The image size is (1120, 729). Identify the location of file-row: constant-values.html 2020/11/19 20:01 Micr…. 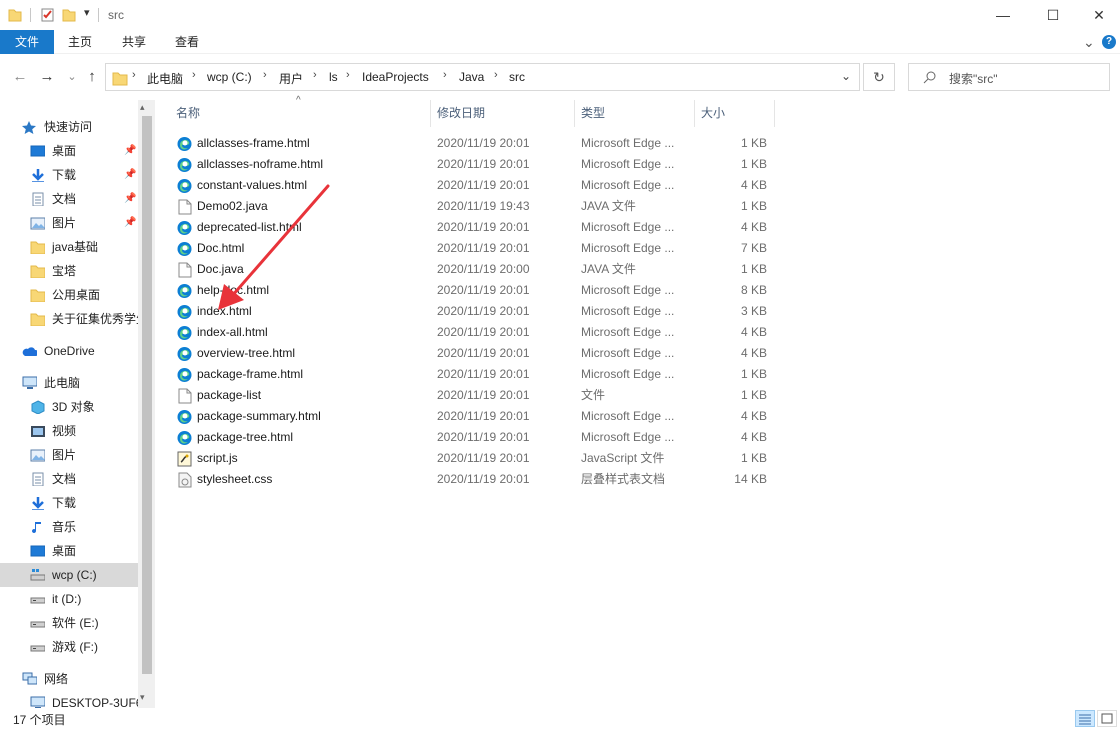
(472, 185).